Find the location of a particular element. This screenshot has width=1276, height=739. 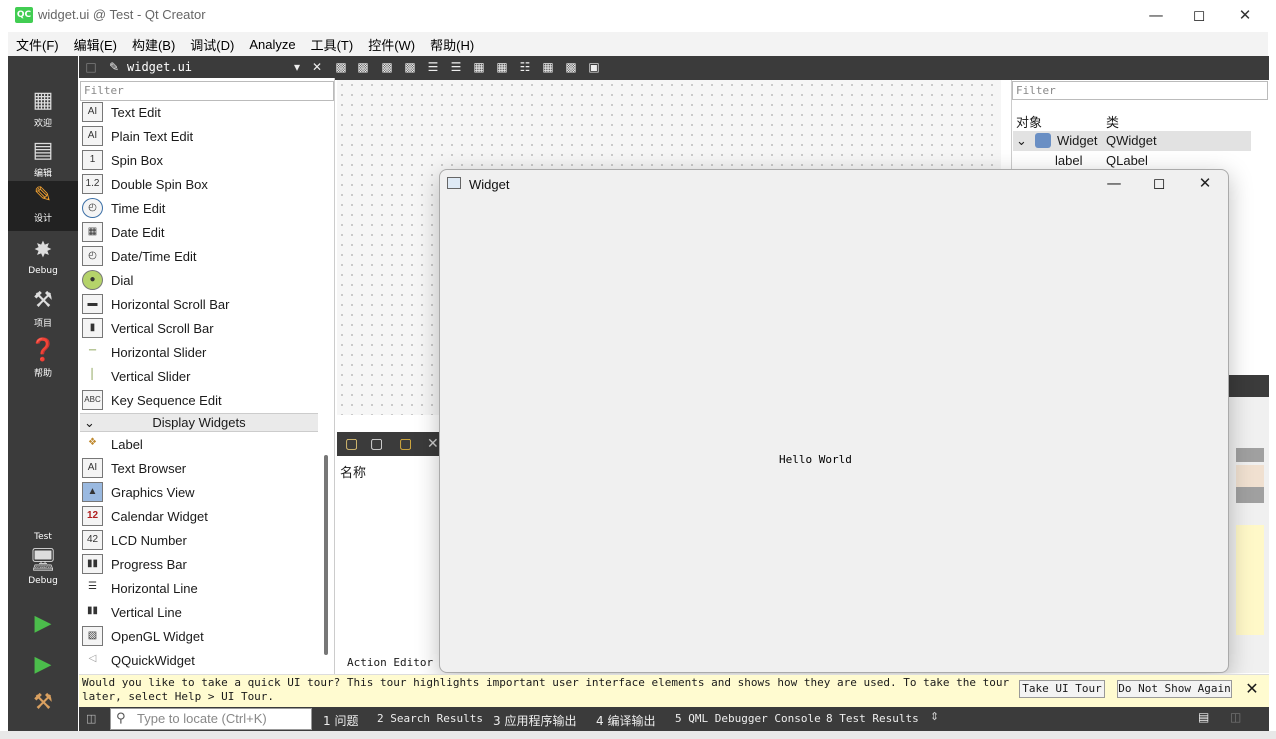

copy-action-icon: ▢ is located at coordinates (376, 444).